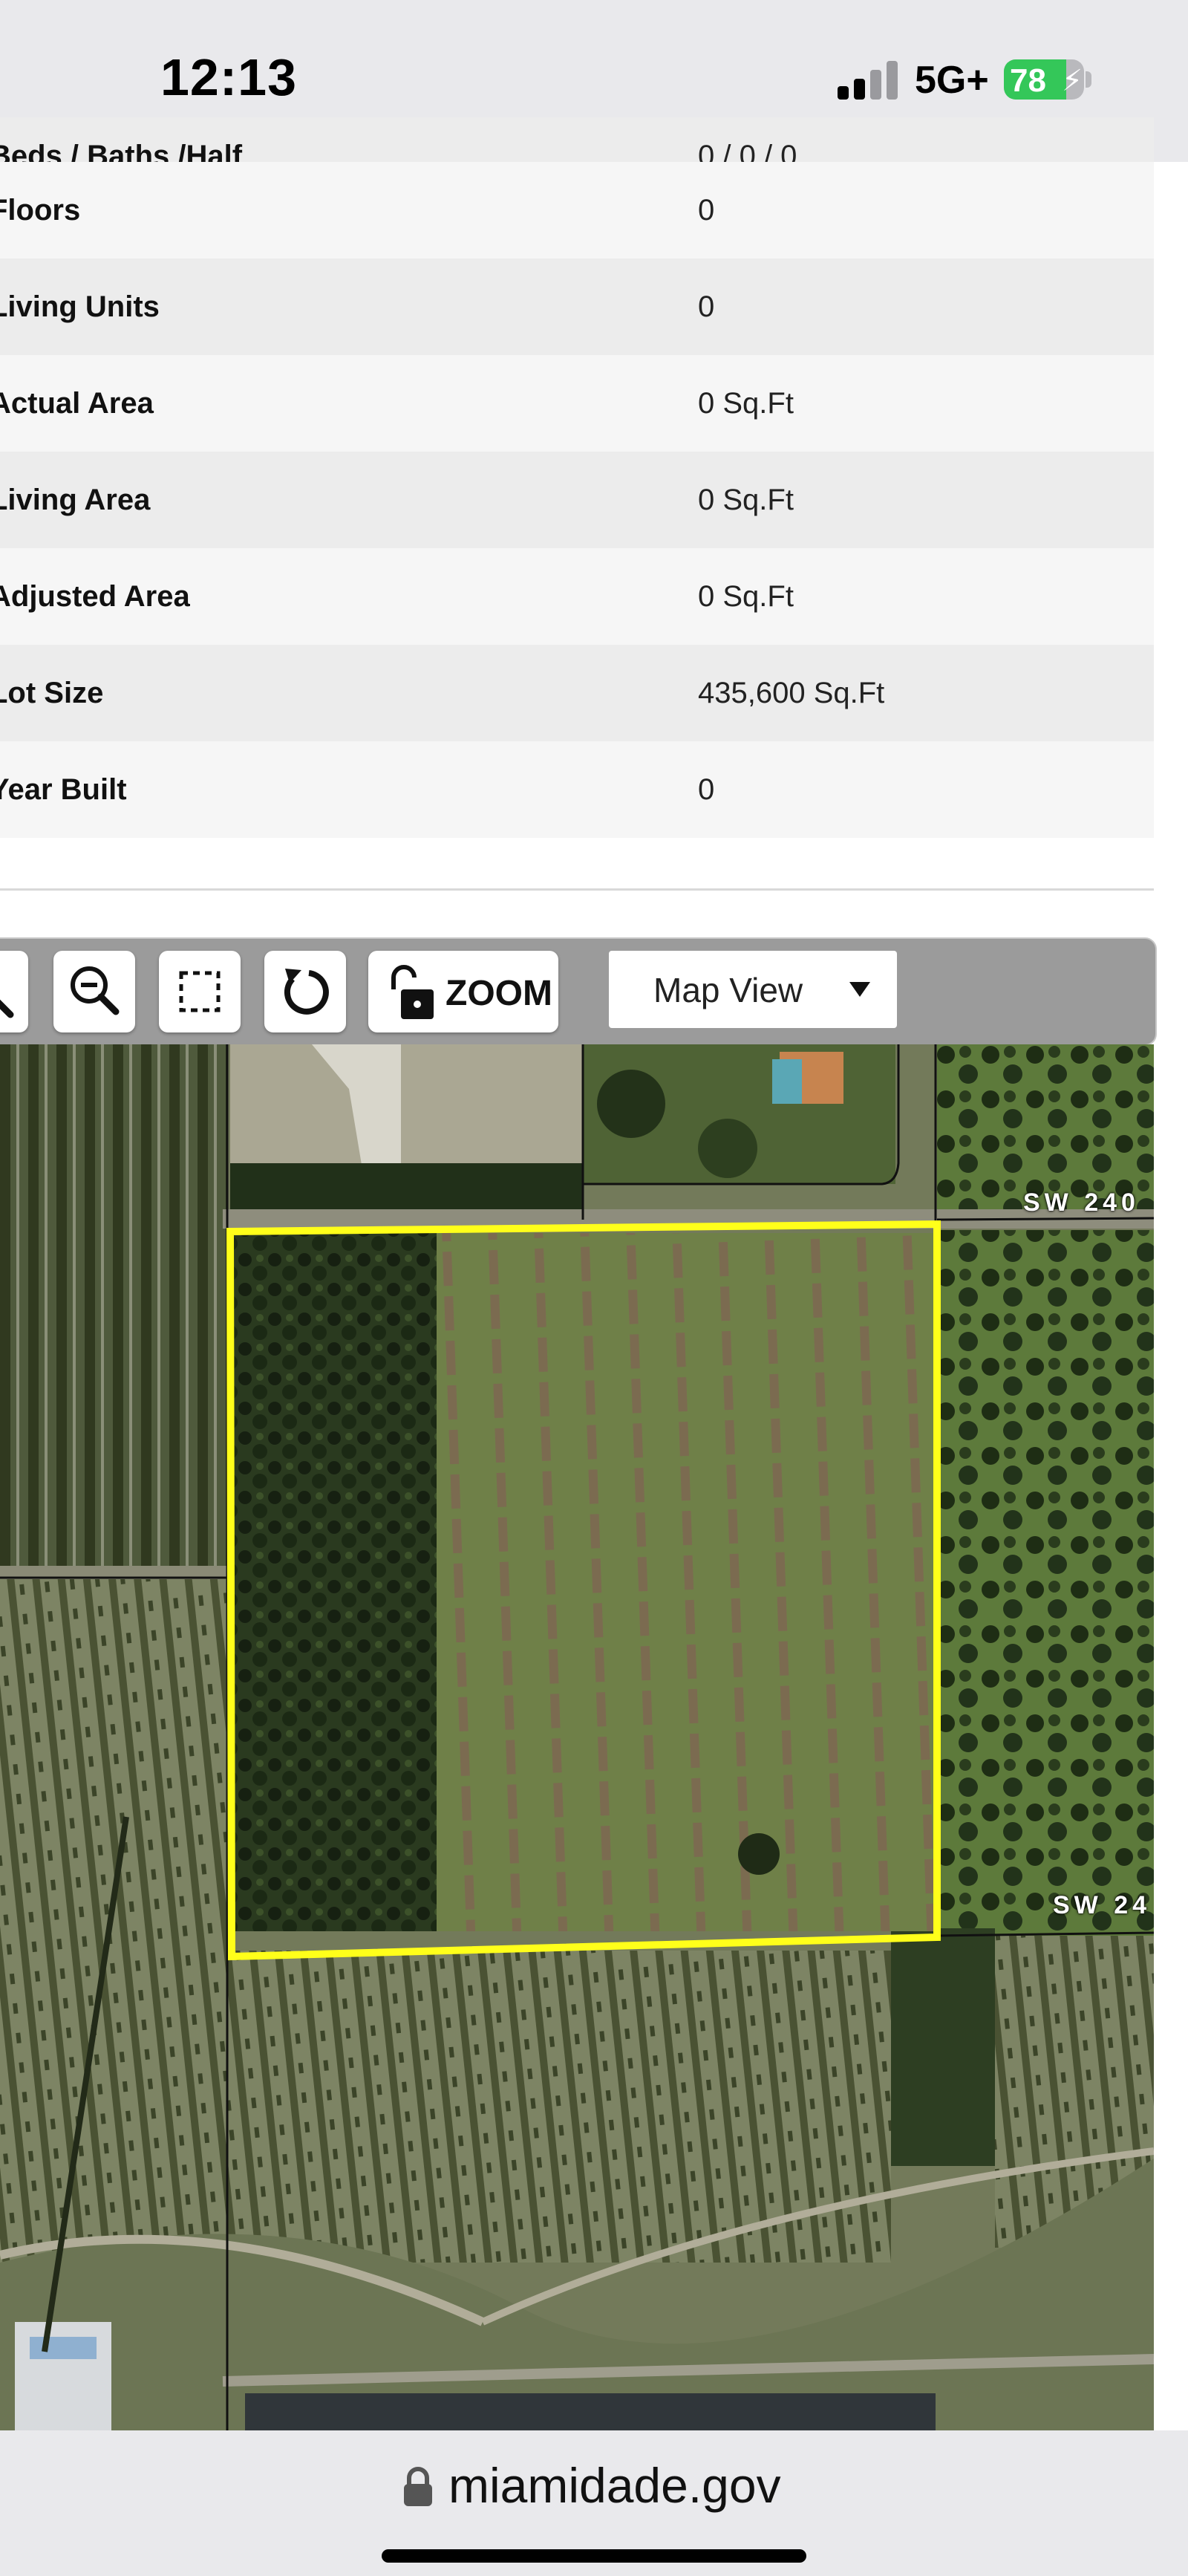 This screenshot has height=2576, width=1188. Describe the element at coordinates (707, 789) in the screenshot. I see `row-value-year-built: 0` at that location.